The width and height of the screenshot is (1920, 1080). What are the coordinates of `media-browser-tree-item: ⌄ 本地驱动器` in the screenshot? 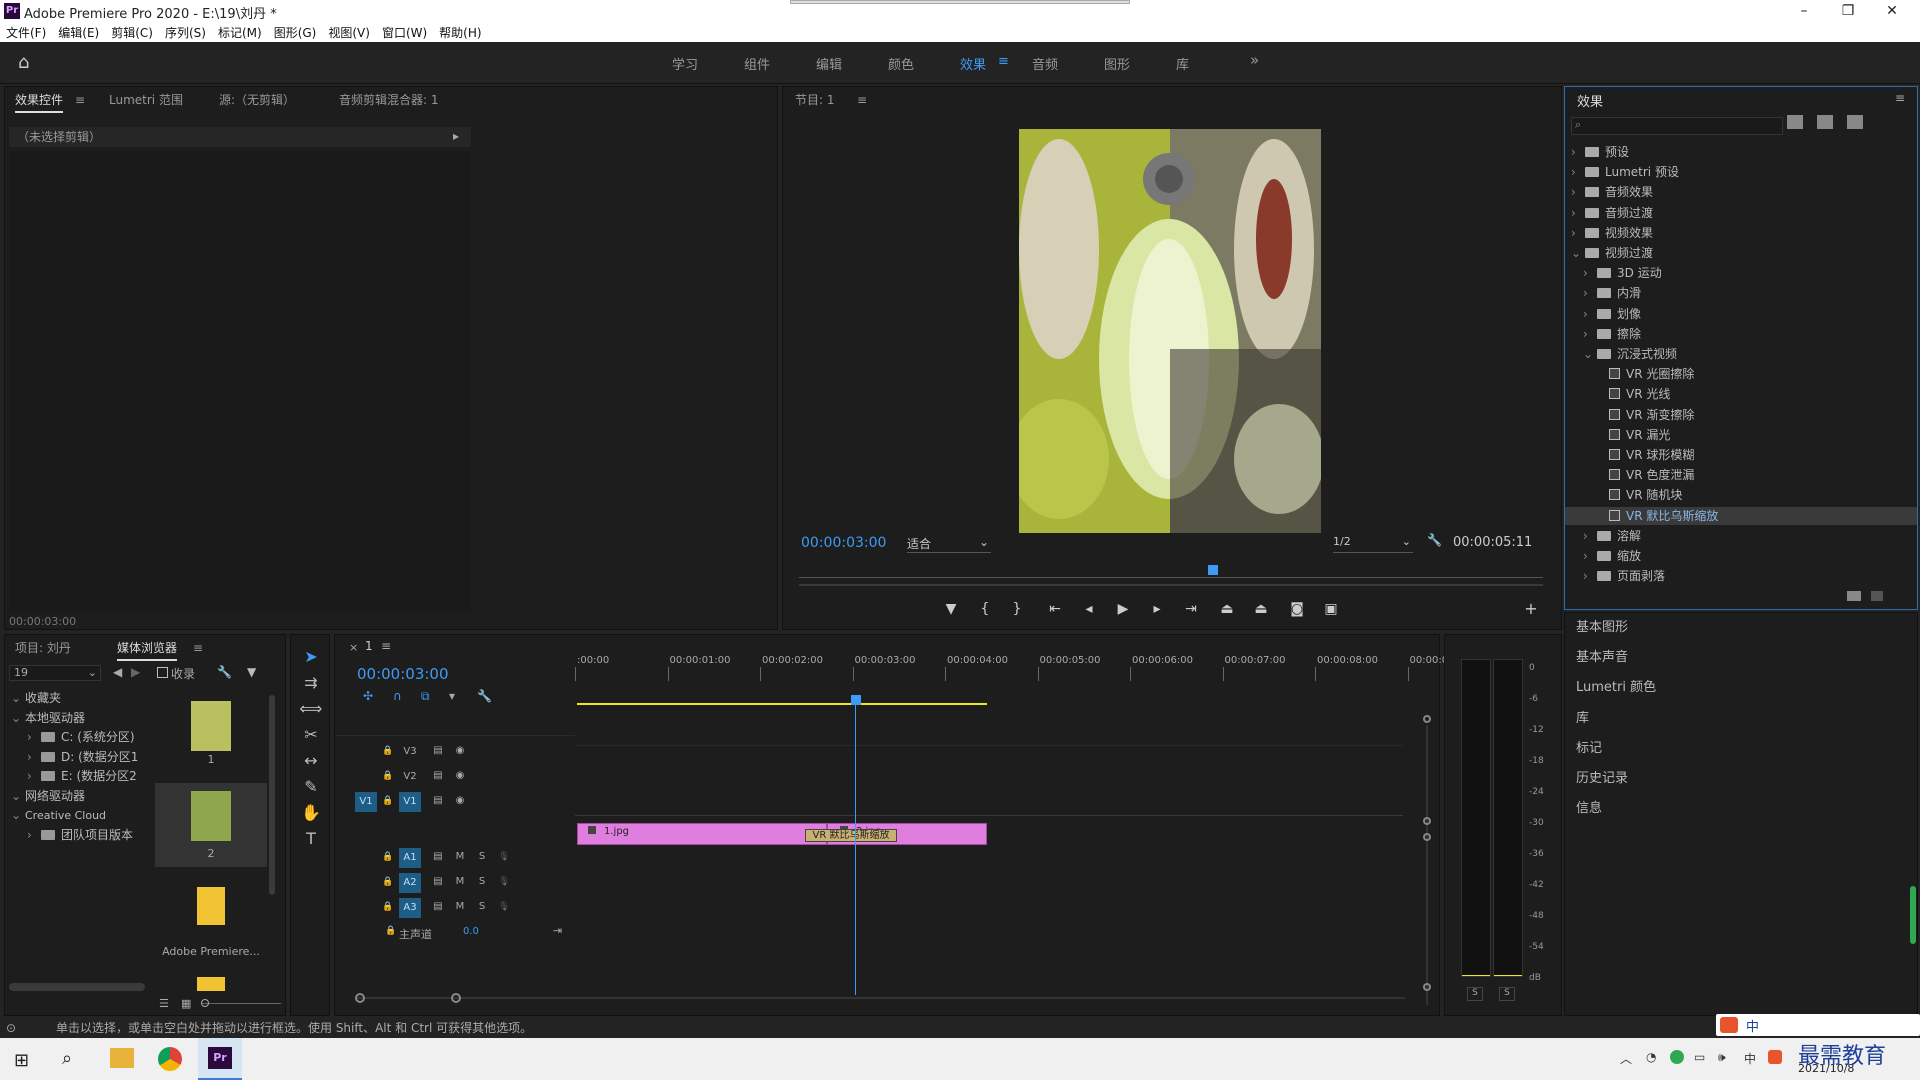 It's located at (45, 718).